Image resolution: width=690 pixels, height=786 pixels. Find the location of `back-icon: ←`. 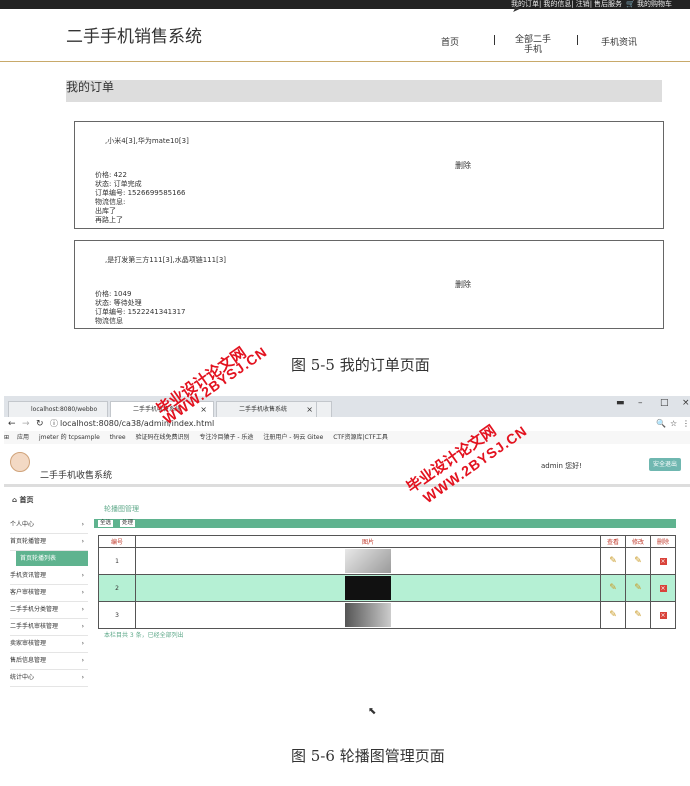

back-icon: ← is located at coordinates (12, 424).